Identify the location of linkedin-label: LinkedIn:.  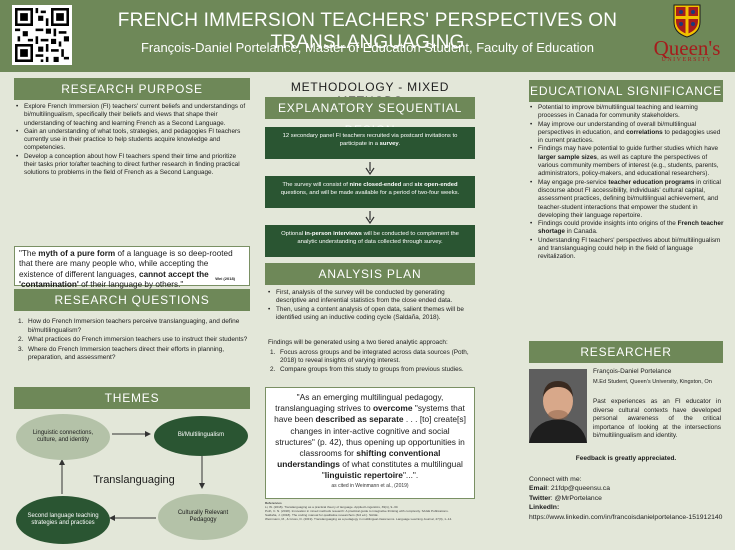
(544, 508).